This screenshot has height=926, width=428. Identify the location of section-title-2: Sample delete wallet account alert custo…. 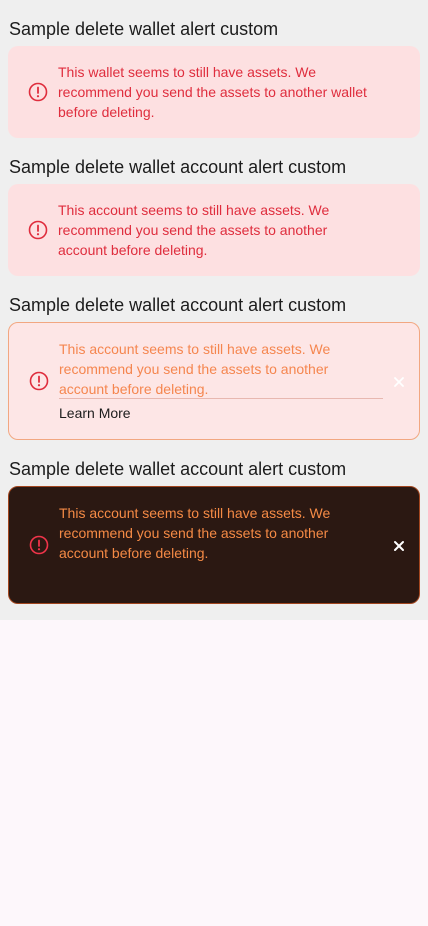
(178, 167).